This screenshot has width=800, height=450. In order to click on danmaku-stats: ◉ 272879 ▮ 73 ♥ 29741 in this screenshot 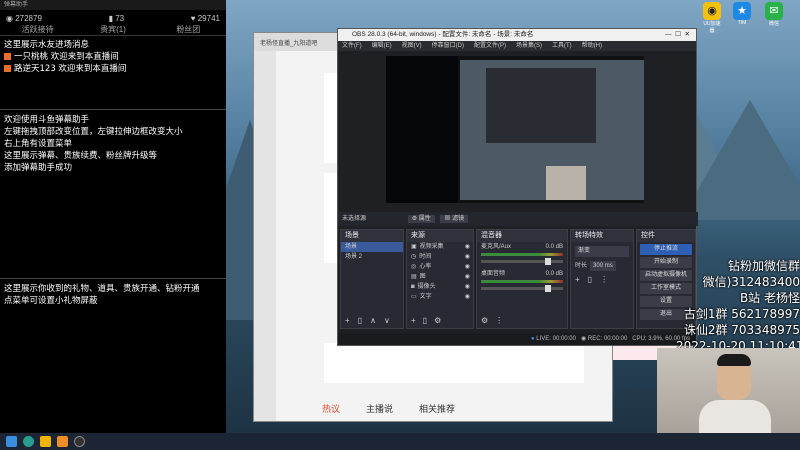, I will do `click(113, 17)`.